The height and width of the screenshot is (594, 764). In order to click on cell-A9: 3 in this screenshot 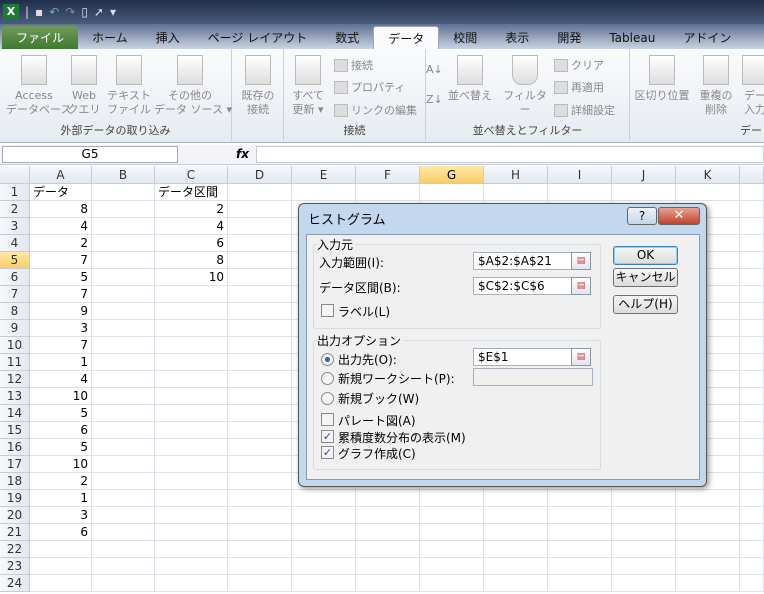, I will do `click(61, 328)`.